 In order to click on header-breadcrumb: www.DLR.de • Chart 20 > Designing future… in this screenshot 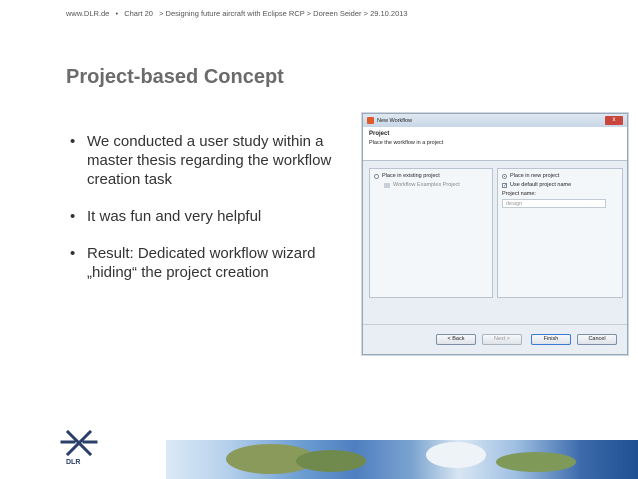, I will do `click(239, 13)`.